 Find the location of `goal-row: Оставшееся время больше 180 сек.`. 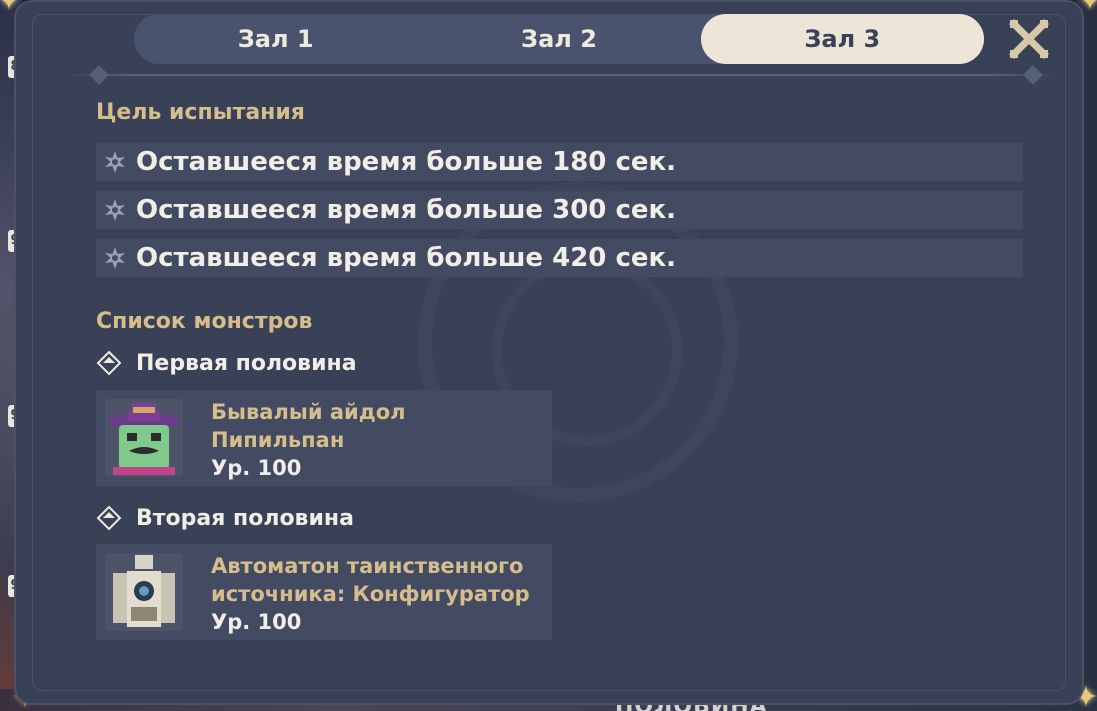

goal-row: Оставшееся время больше 180 сек. is located at coordinates (559, 162).